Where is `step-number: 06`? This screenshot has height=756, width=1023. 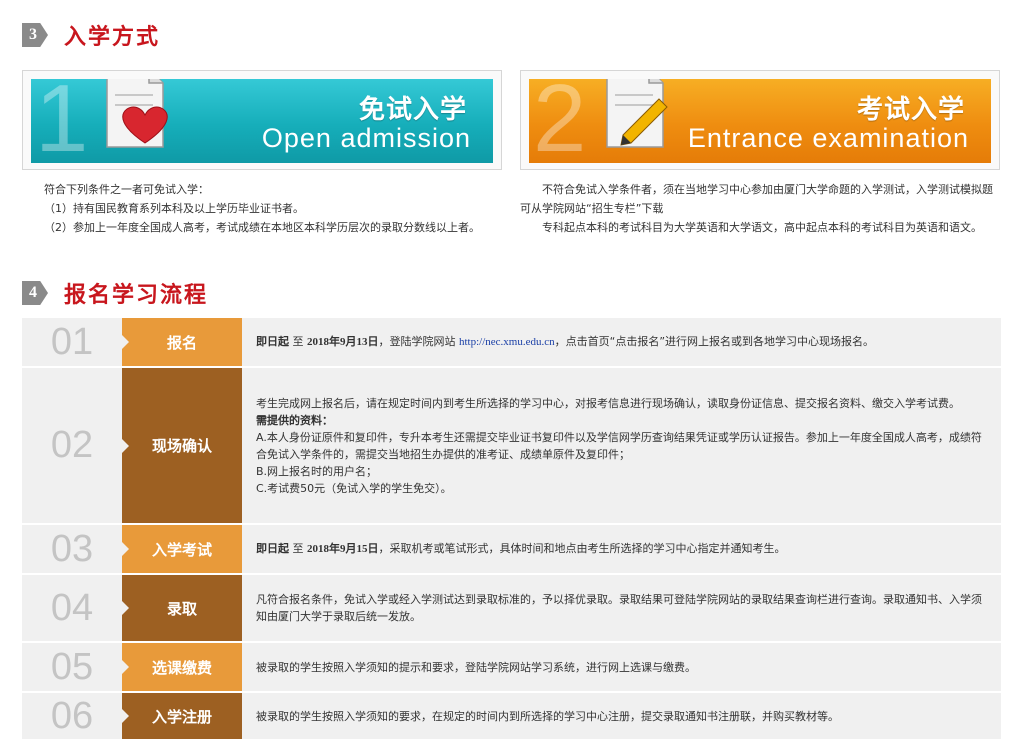
step-number: 06 is located at coordinates (72, 715).